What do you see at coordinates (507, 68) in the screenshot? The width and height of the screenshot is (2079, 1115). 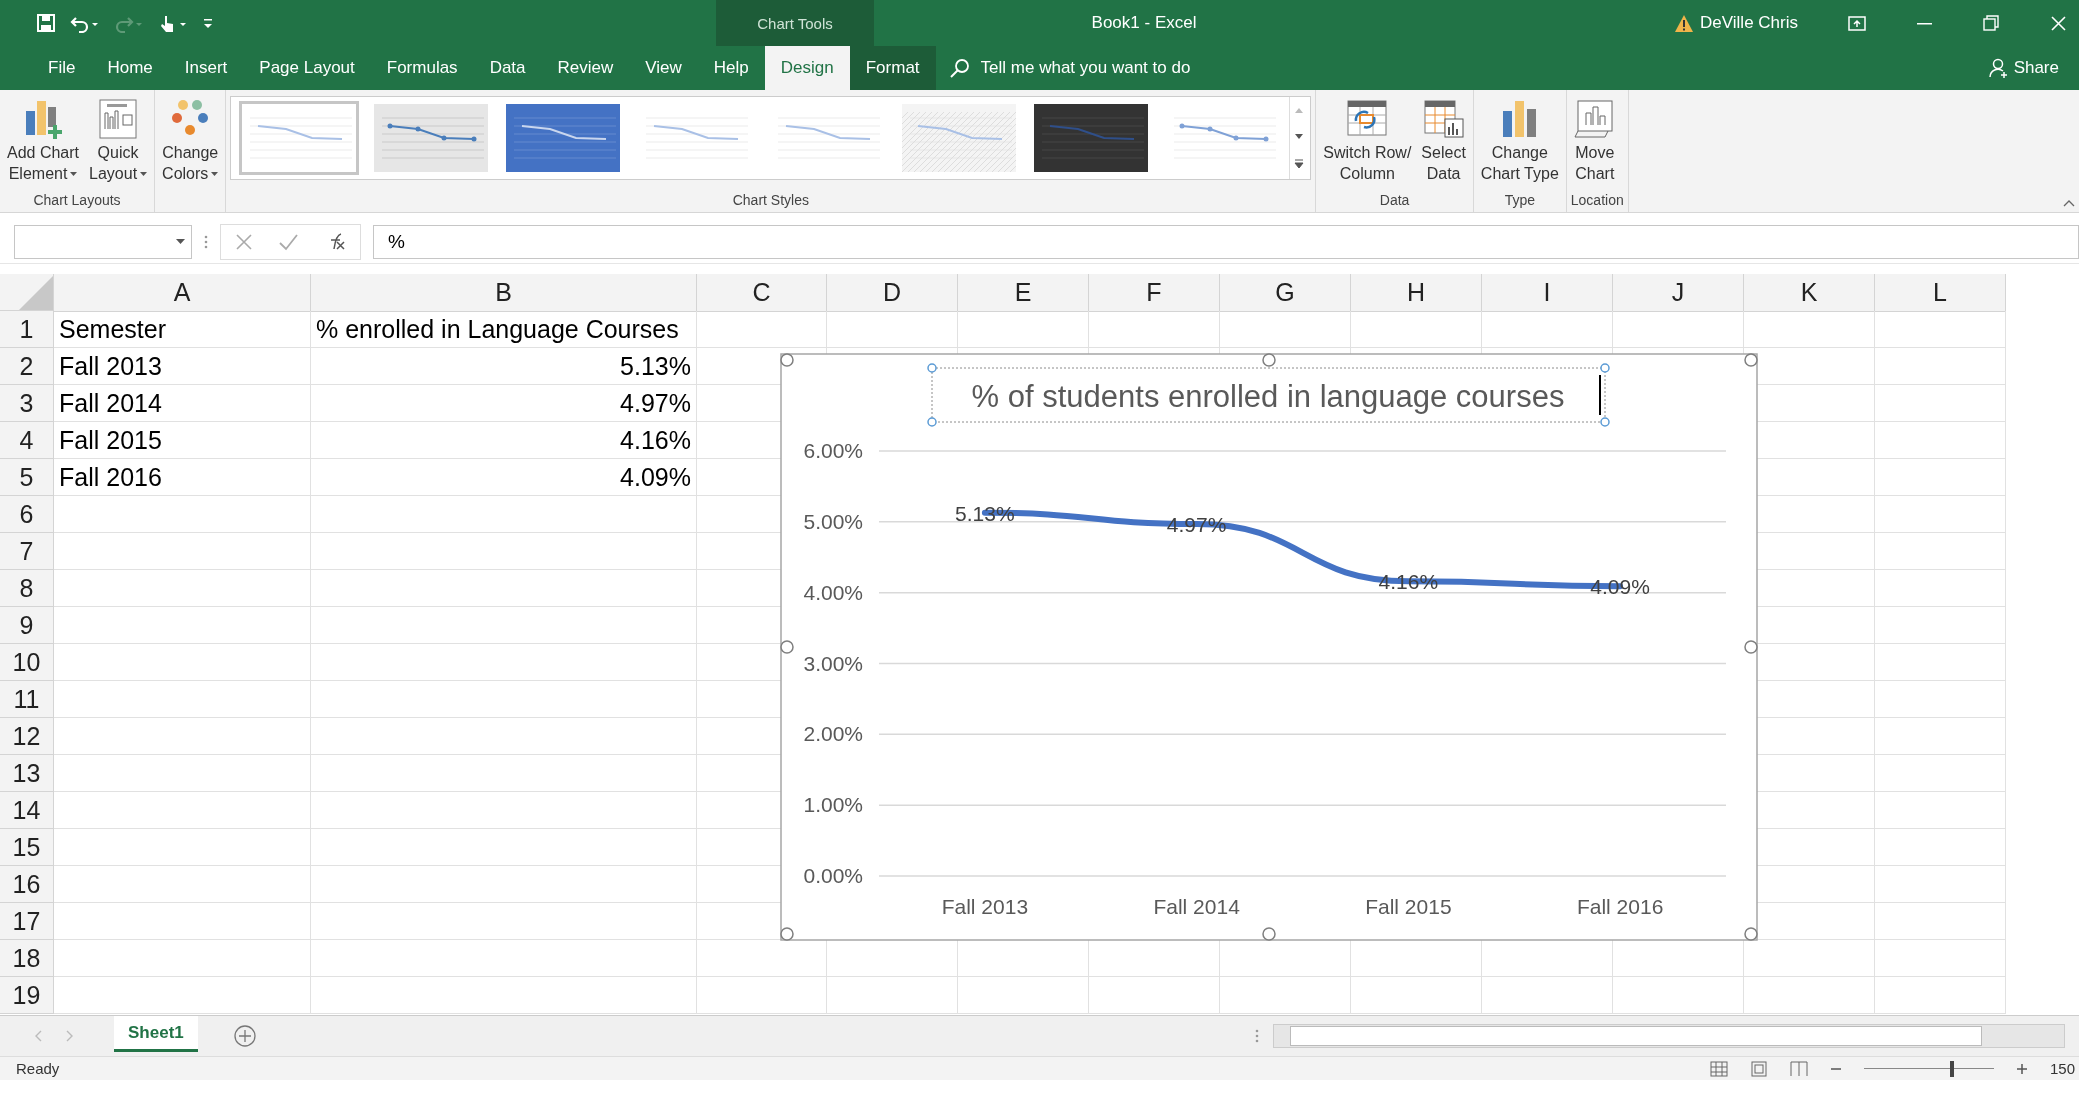 I see `ribbon-tab: Data` at bounding box center [507, 68].